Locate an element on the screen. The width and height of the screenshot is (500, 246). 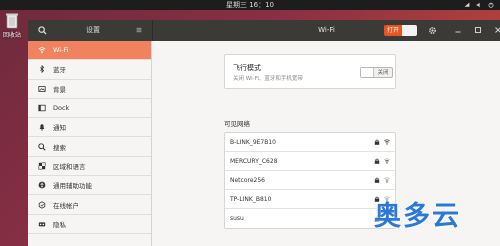
clock: 星期三 16：10 is located at coordinates (250, 5).